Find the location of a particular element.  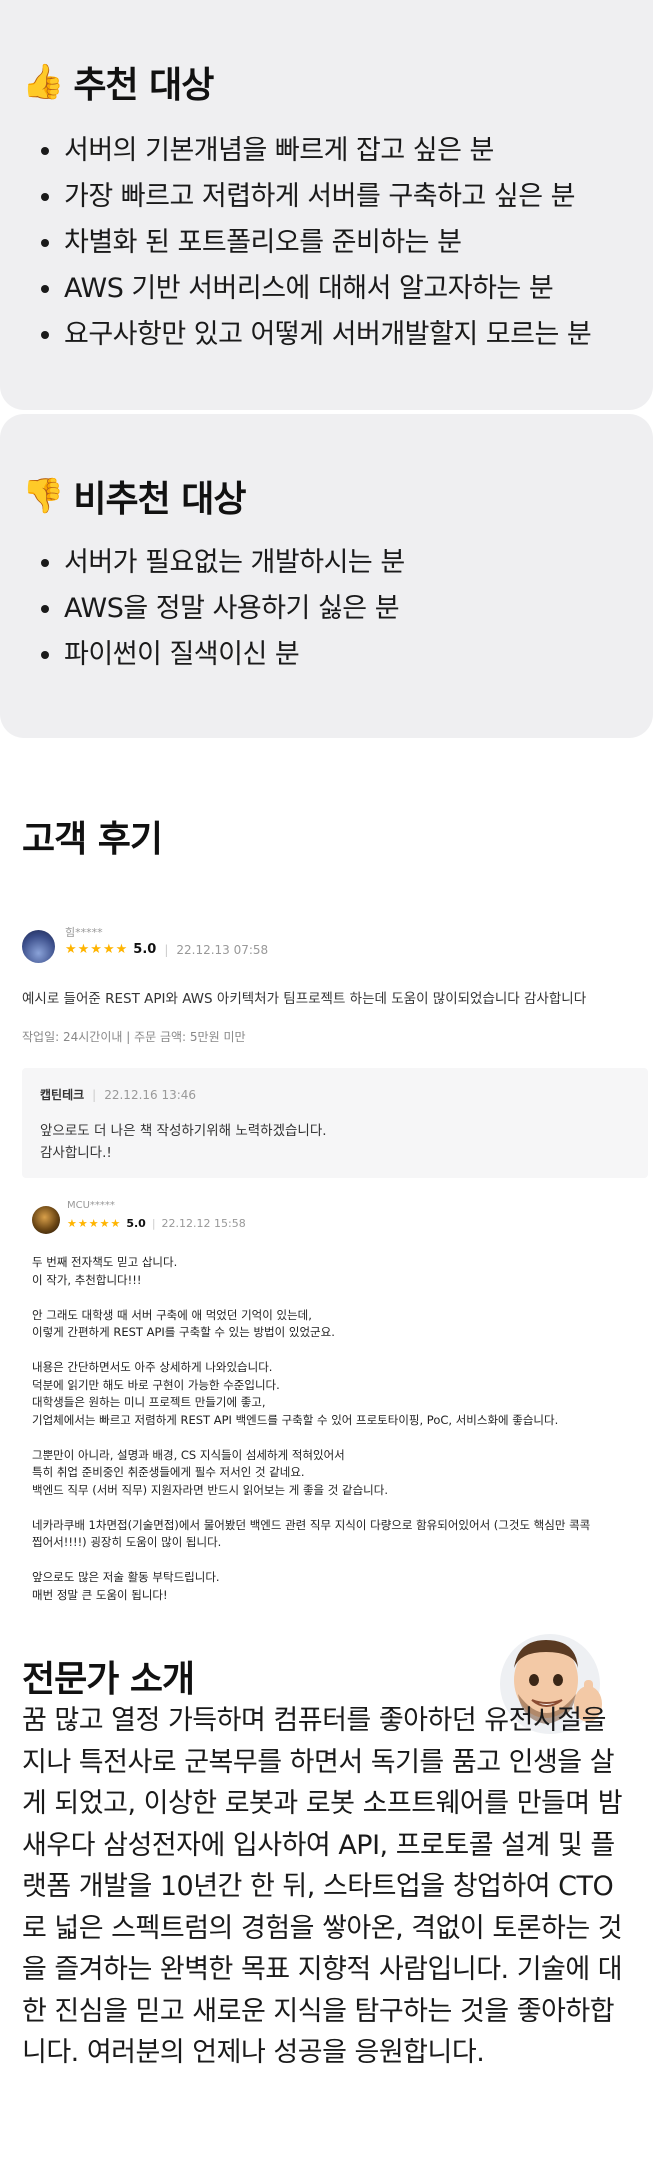

reviewer-name: 힘***** is located at coordinates (84, 932).